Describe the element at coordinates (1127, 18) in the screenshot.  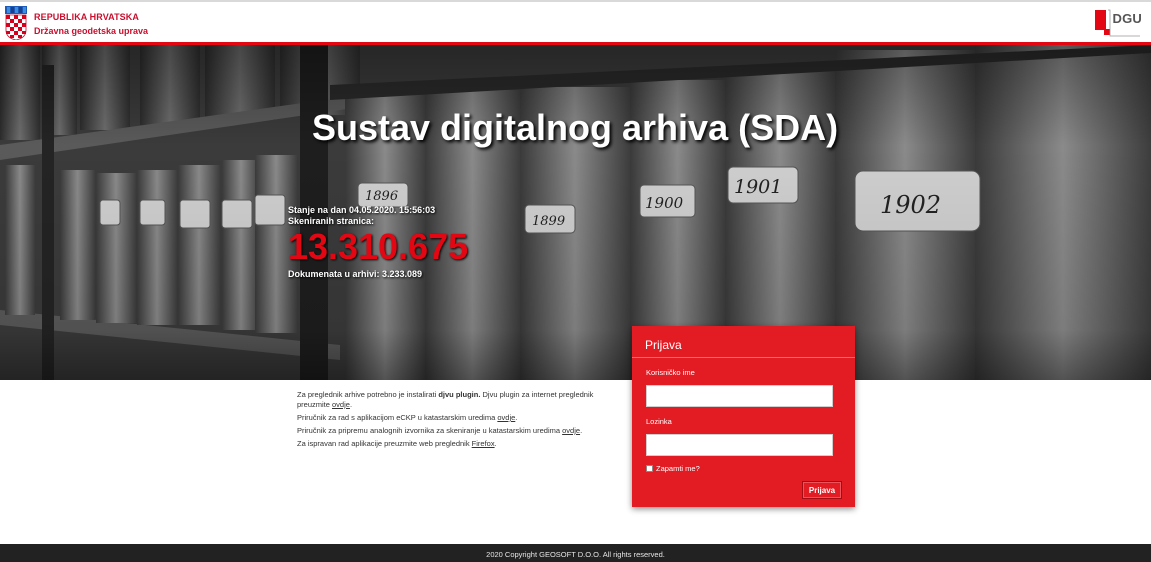
I see `dgu-logo-text: DGU` at that location.